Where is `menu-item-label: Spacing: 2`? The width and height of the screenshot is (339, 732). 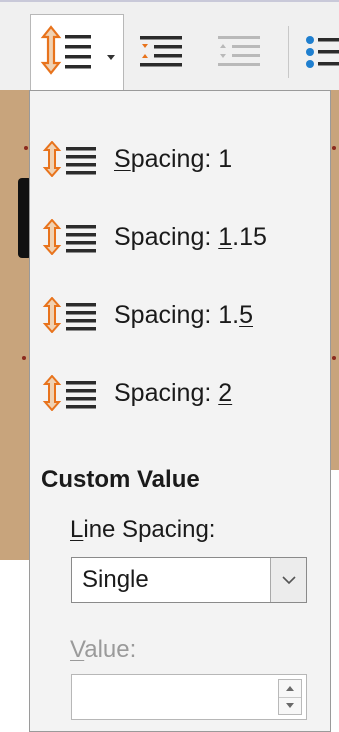
menu-item-label: Spacing: 2 is located at coordinates (173, 392).